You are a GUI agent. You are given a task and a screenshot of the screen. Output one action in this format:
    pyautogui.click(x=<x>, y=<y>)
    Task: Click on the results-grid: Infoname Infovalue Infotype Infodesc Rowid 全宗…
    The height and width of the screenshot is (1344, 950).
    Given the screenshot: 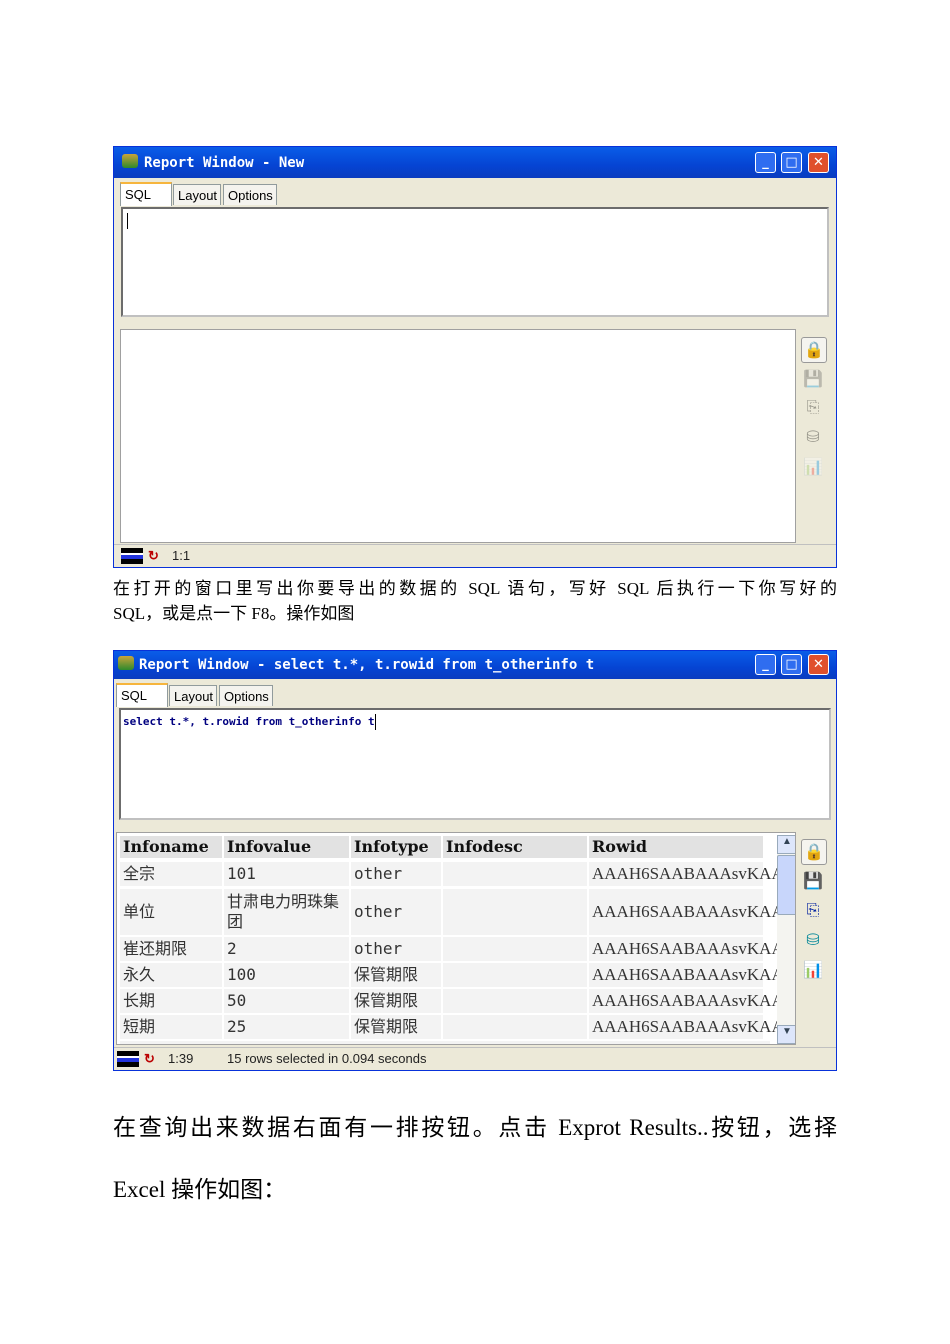 What is the action you would take?
    pyautogui.click(x=456, y=938)
    